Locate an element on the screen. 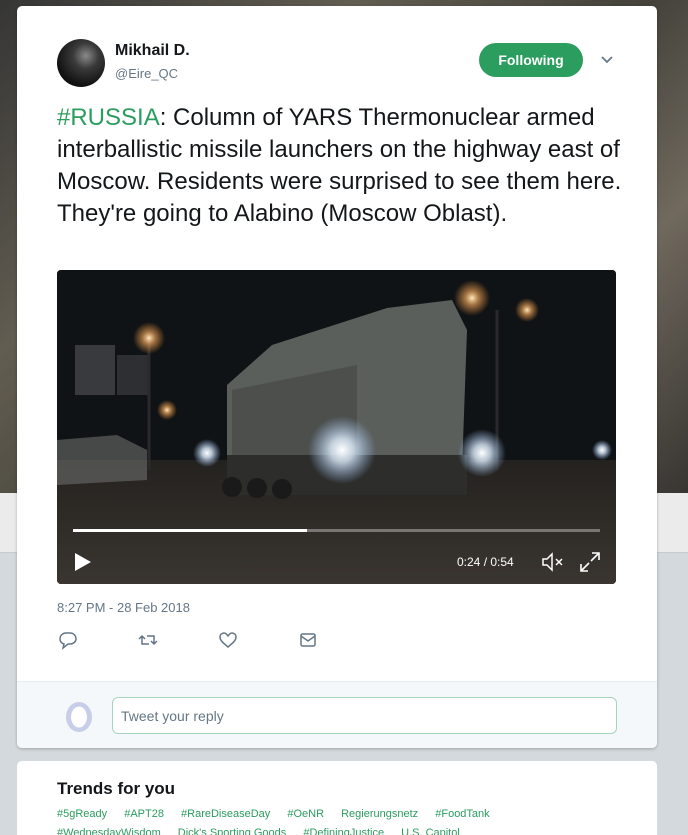 This screenshot has height=835, width=688. trend-link: #WednesdayWisdom is located at coordinates (109, 831).